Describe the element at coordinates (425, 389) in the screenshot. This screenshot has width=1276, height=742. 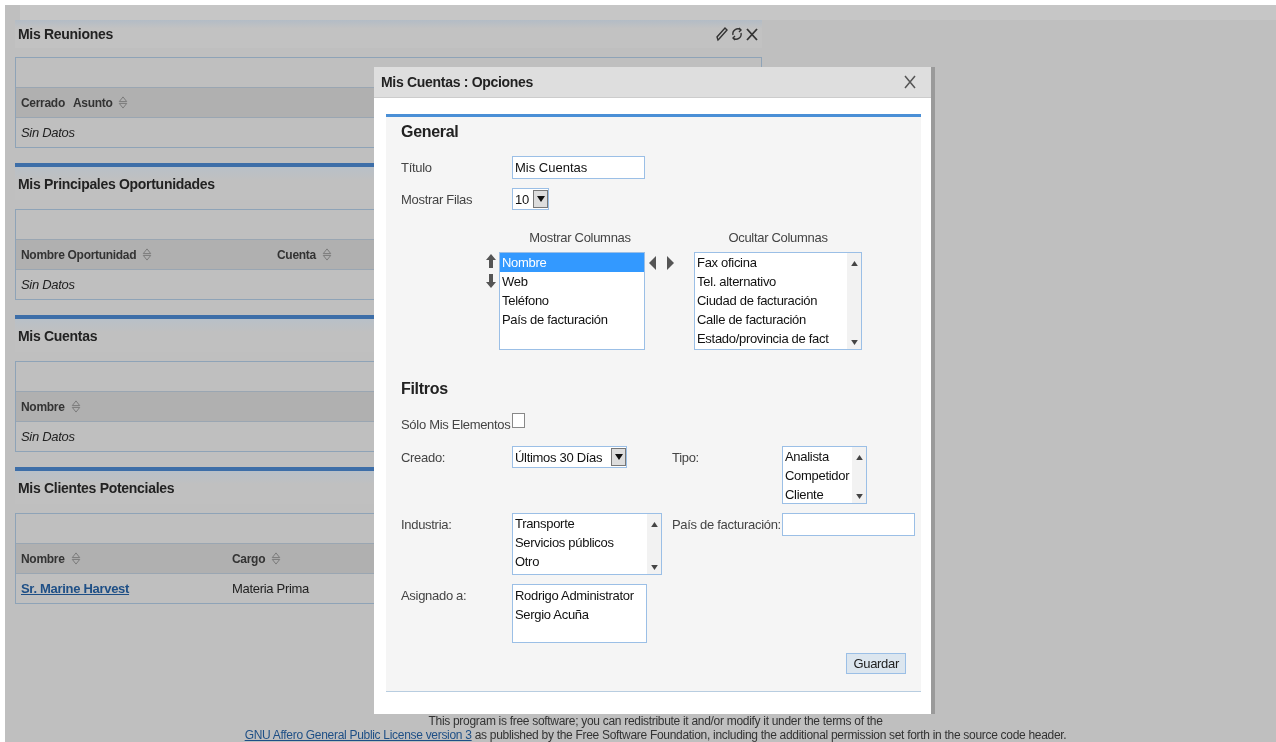
I see `section-heading: Filtros` at that location.